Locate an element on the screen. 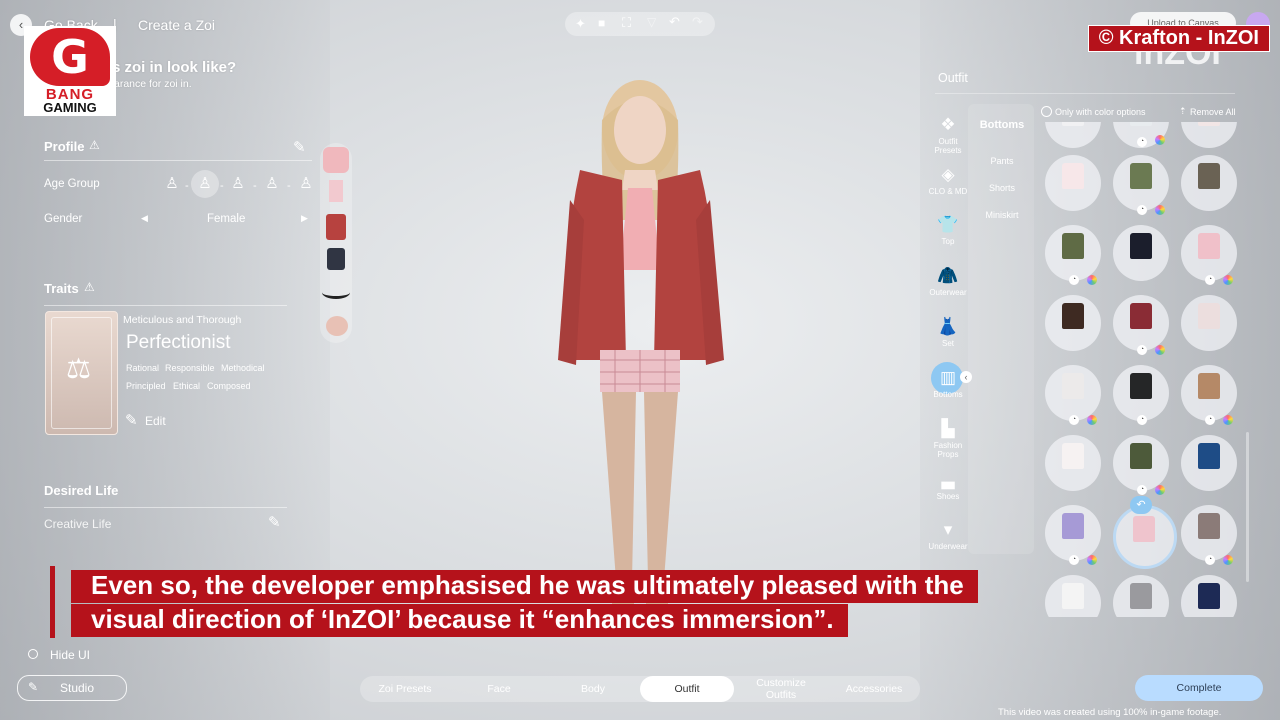 The width and height of the screenshot is (1280, 720). hide-ui-radio is located at coordinates (33, 654).